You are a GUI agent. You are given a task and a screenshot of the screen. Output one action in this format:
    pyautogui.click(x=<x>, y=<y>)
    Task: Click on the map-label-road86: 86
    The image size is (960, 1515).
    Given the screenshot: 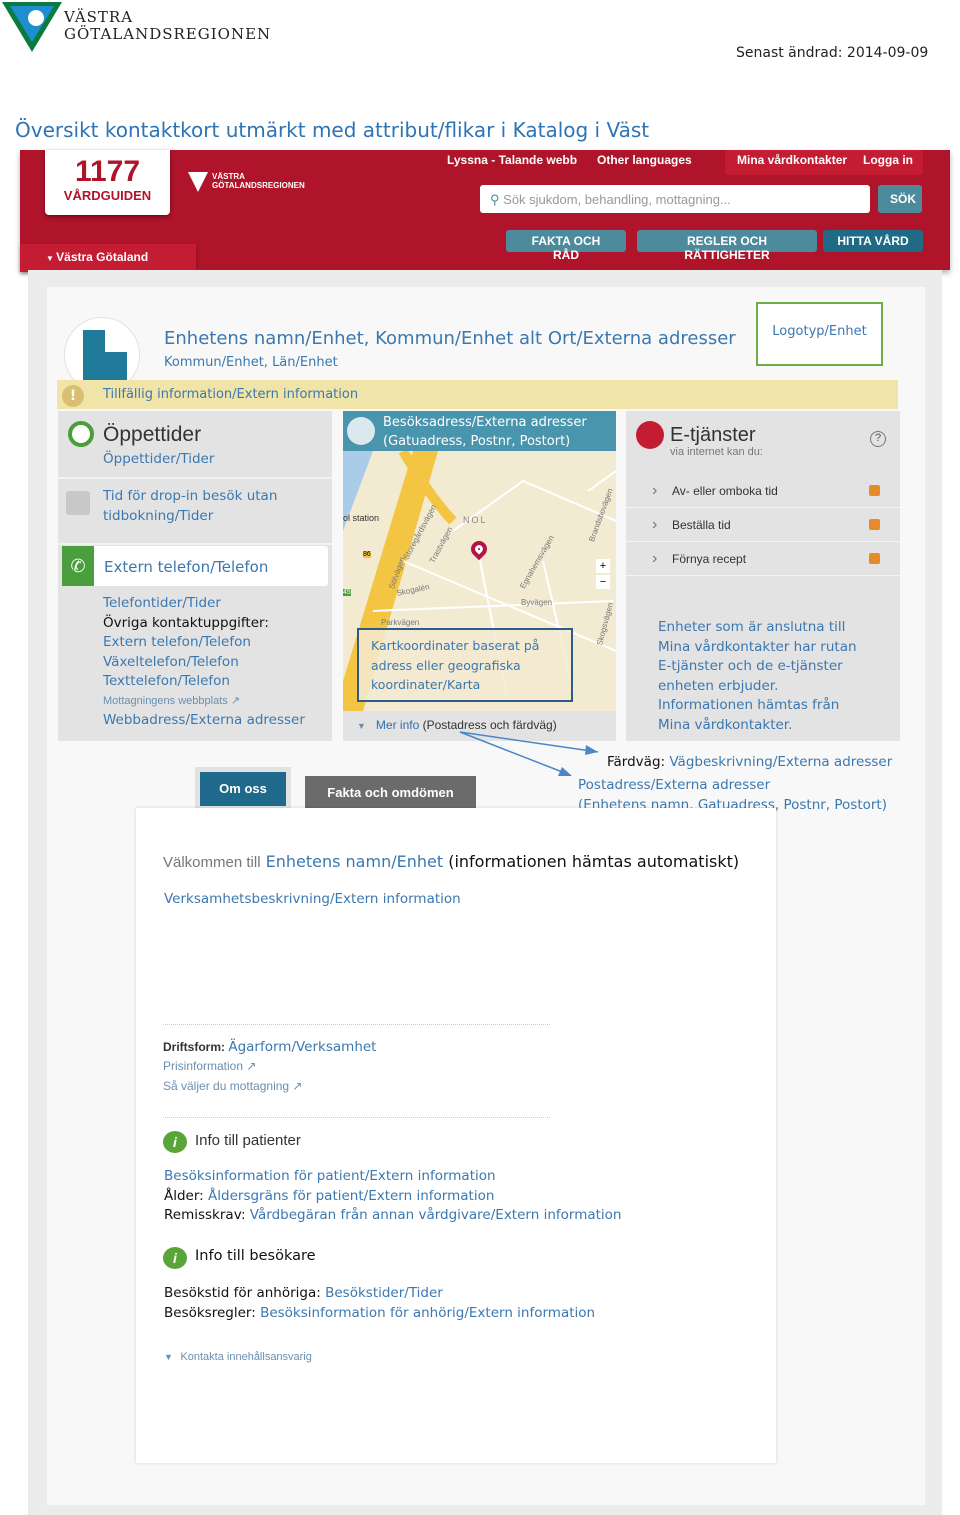 What is the action you would take?
    pyautogui.click(x=367, y=554)
    